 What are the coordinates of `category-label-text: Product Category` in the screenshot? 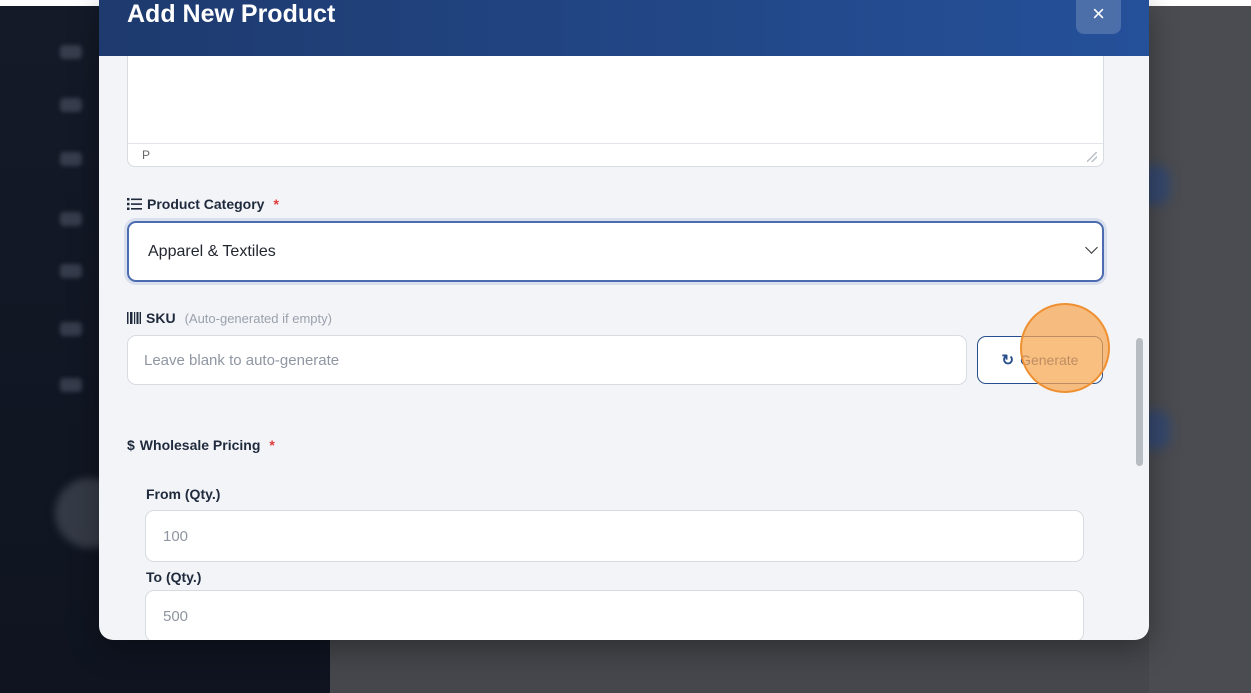 It's located at (206, 204).